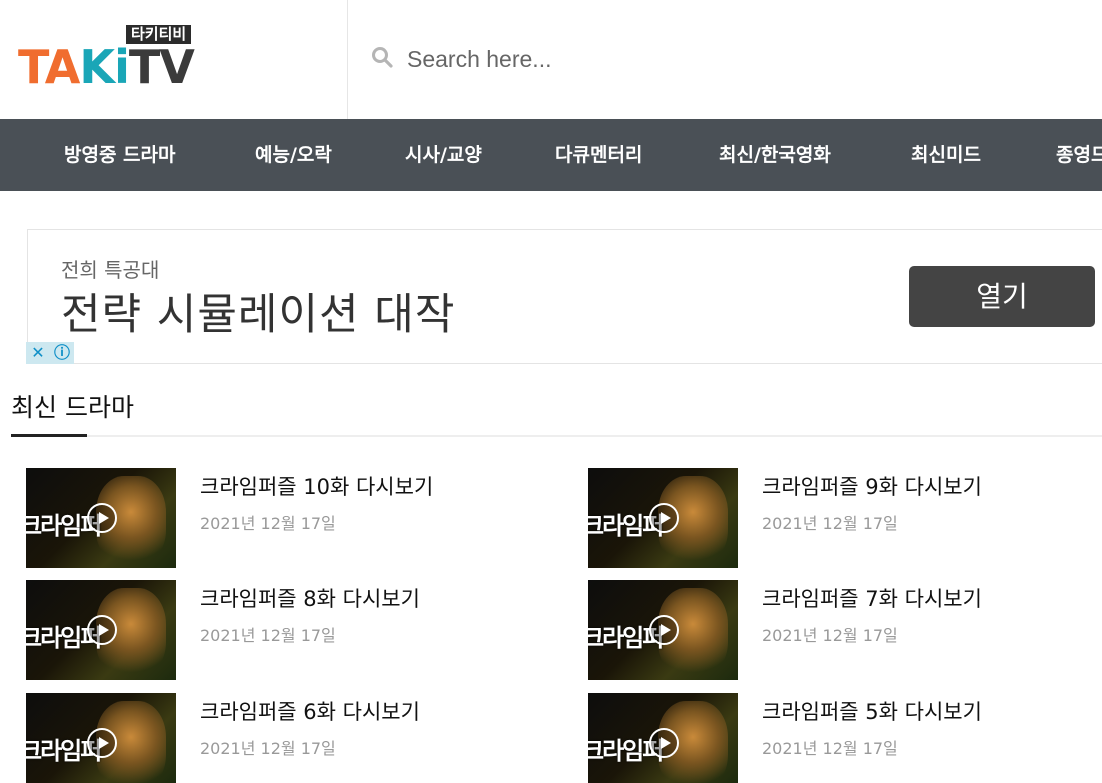 This screenshot has height=783, width=1102. I want to click on section-title-underline, so click(49, 435).